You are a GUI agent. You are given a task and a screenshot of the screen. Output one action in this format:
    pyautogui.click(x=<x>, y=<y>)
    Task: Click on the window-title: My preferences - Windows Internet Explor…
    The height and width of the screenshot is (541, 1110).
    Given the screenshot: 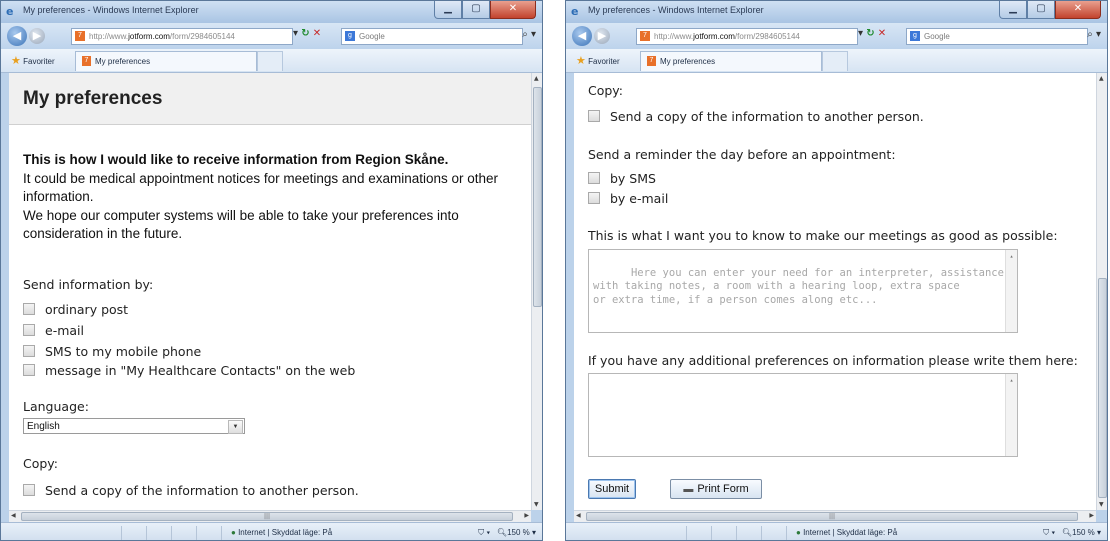 What is the action you would take?
    pyautogui.click(x=111, y=10)
    